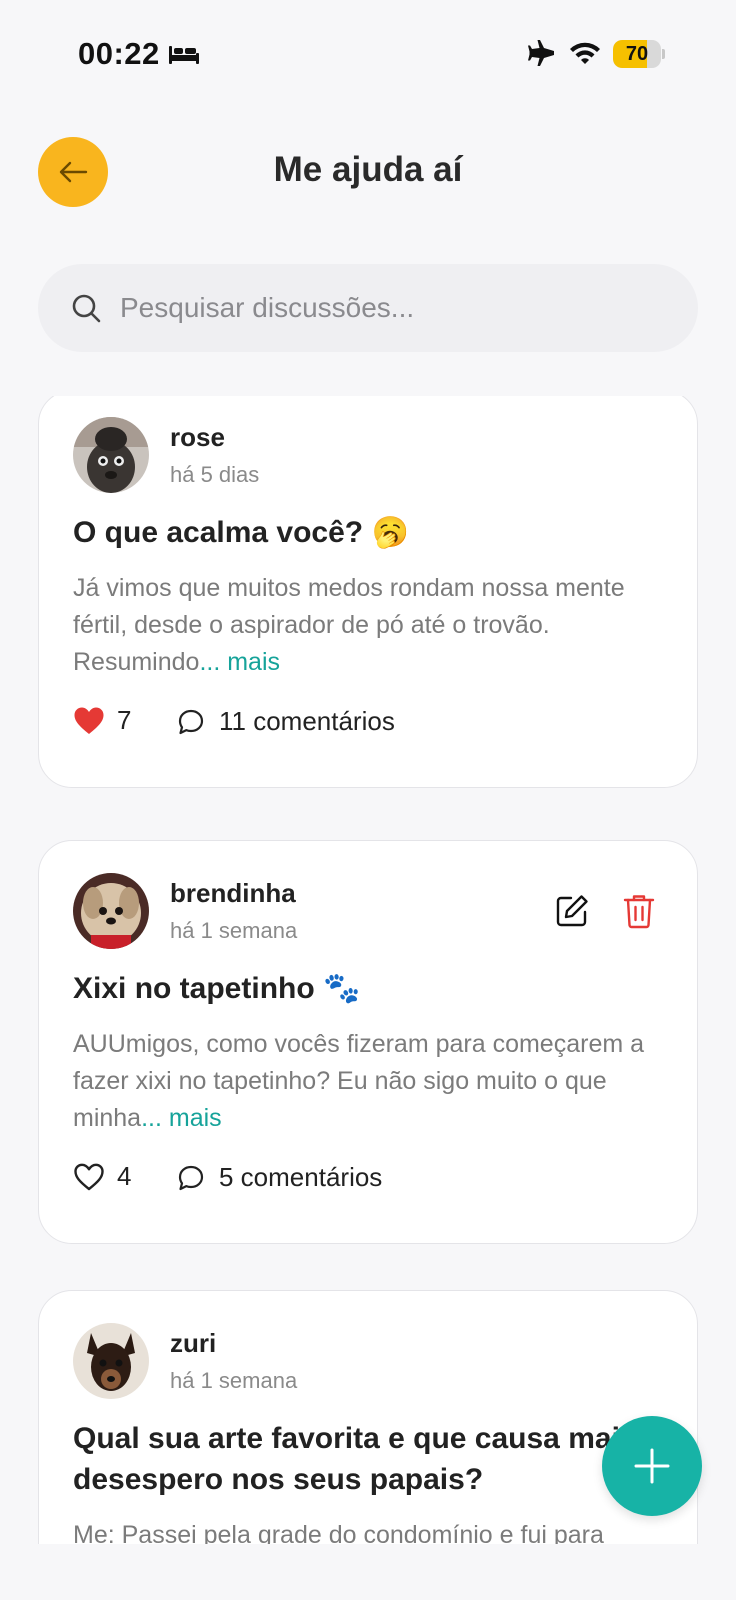 Image resolution: width=736 pixels, height=1600 pixels. I want to click on timestamp: há 5 dias, so click(215, 474).